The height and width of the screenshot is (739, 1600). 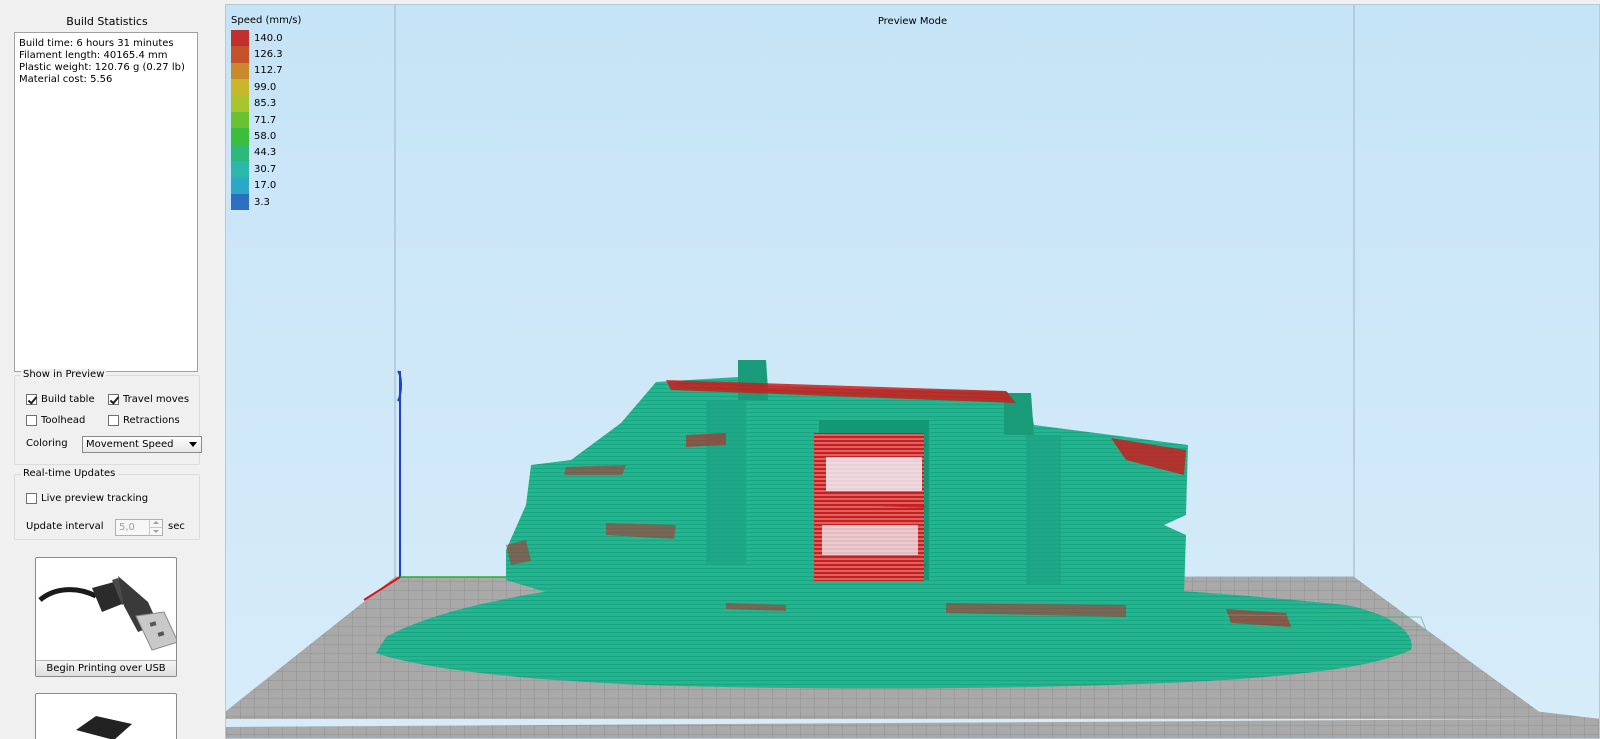 I want to click on travel-moves-checkbox: Travel moves, so click(x=148, y=399).